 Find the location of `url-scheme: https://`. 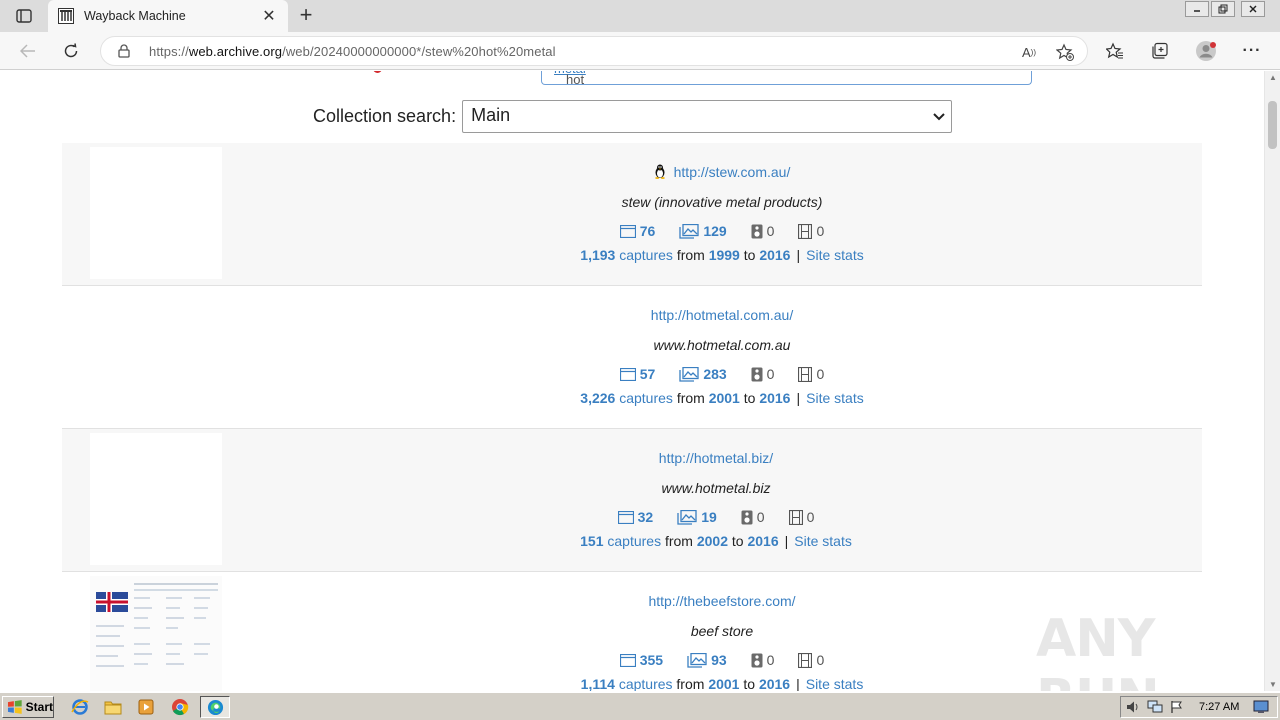

url-scheme: https:// is located at coordinates (169, 51).